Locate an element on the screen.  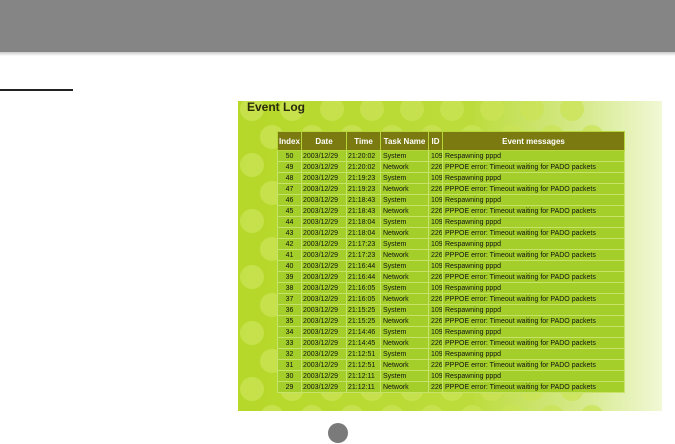
cell-time: 21:16:44 is located at coordinates (363, 277).